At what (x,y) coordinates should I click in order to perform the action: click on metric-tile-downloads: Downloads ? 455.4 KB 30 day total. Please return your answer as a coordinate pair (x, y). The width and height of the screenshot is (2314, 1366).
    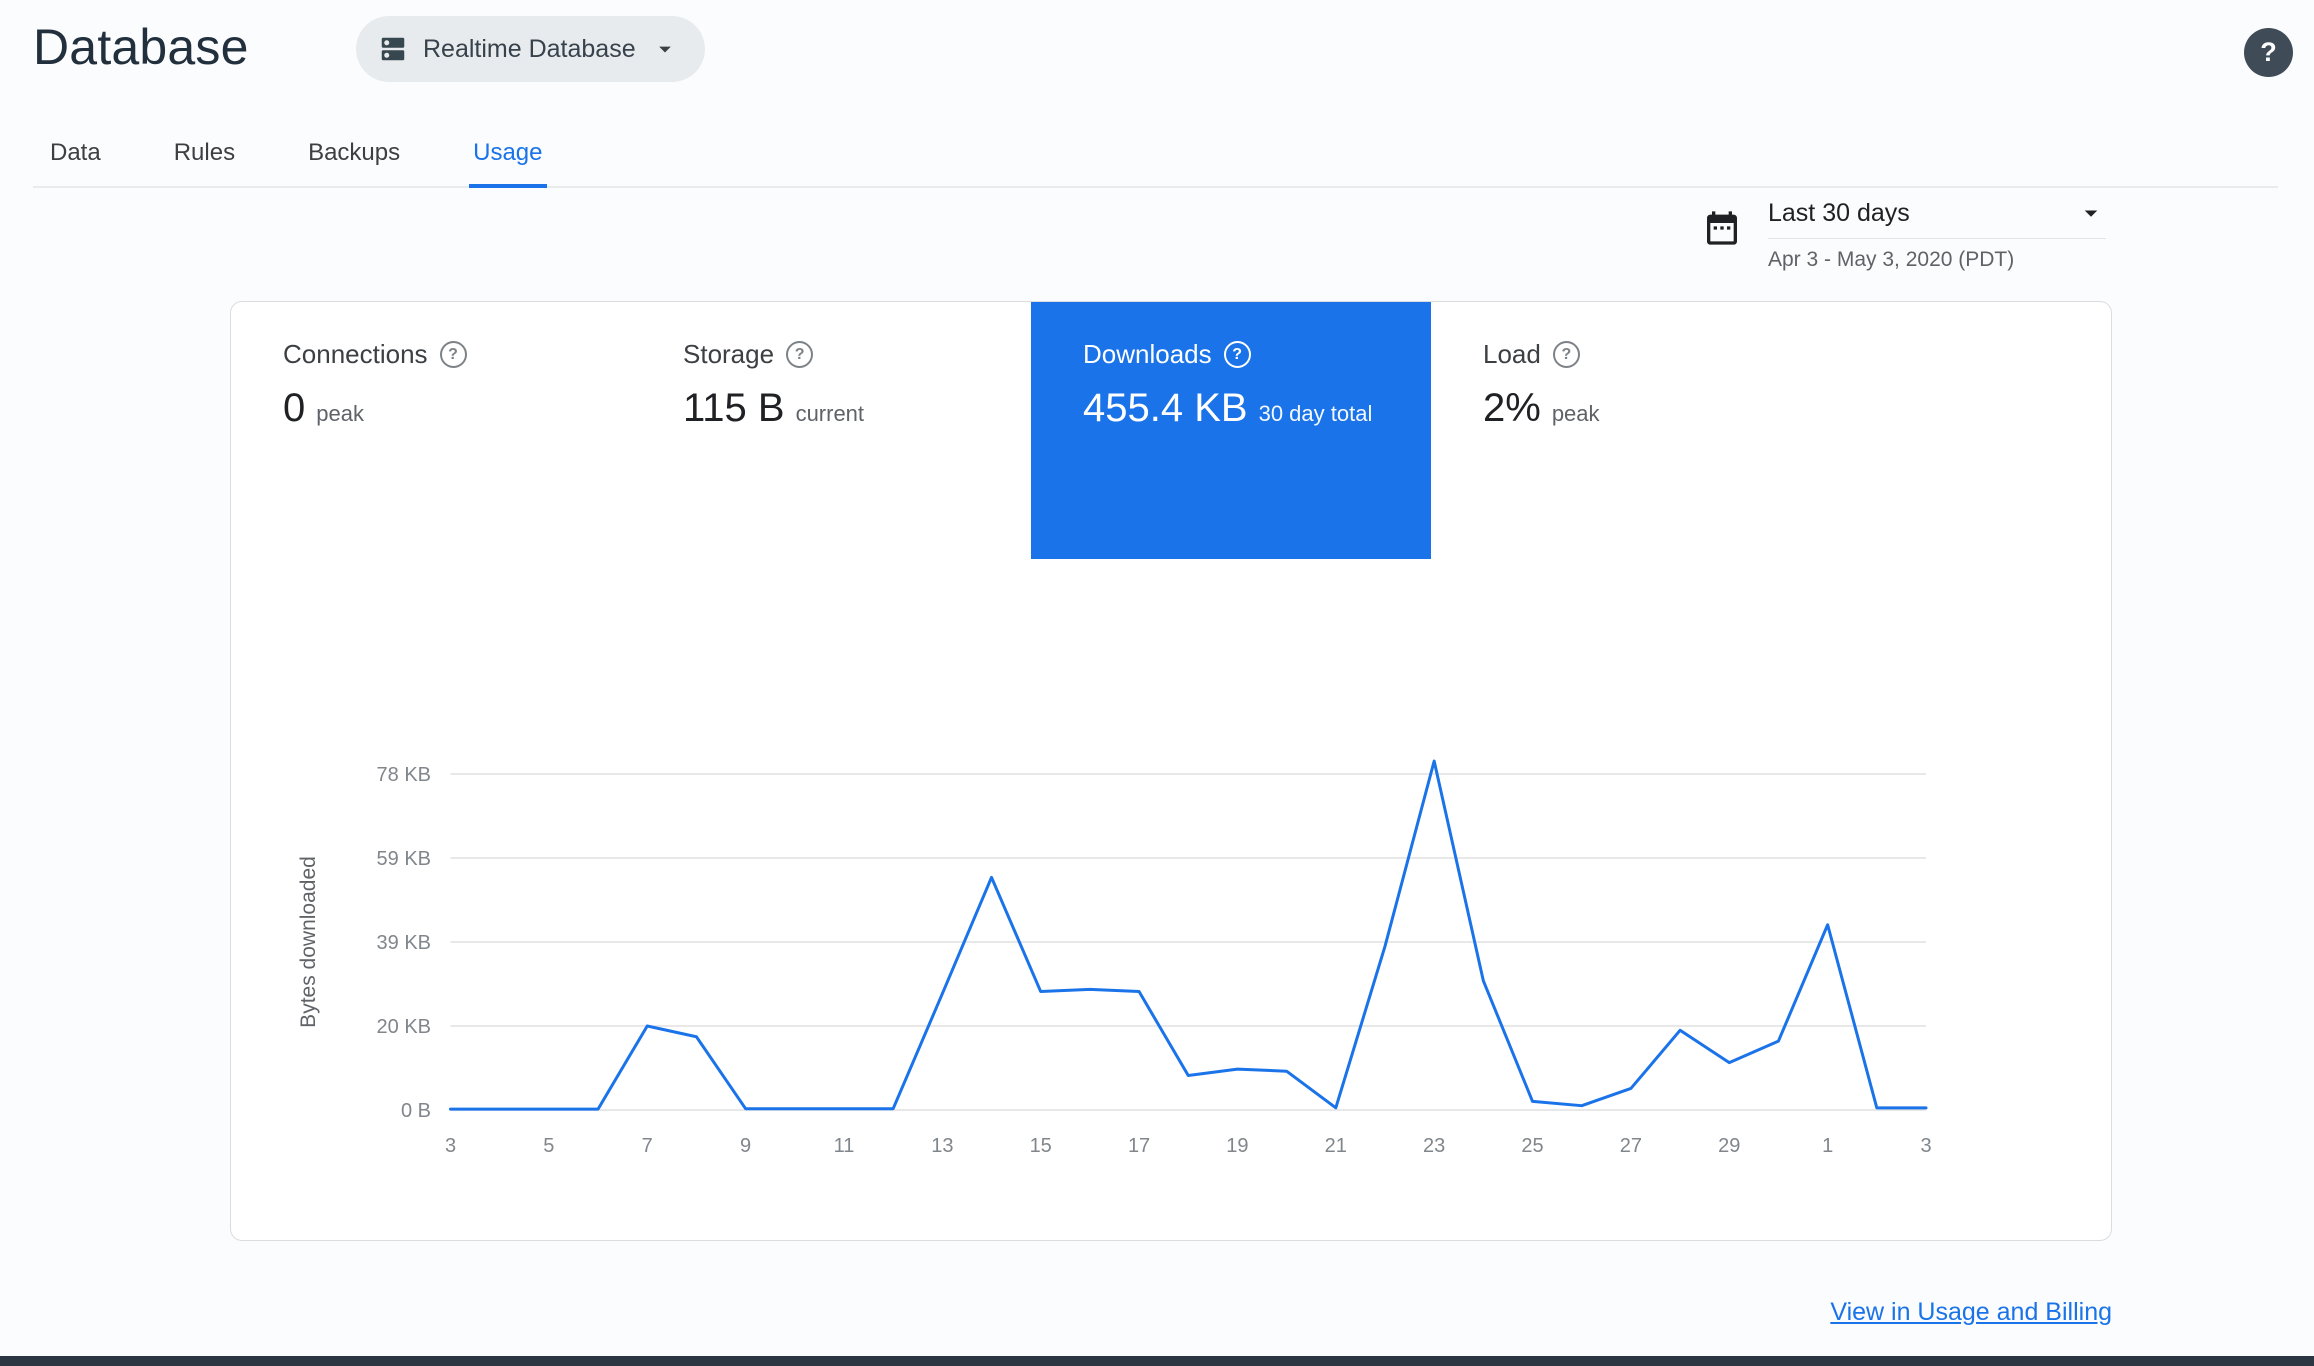
    Looking at the image, I should click on (1231, 430).